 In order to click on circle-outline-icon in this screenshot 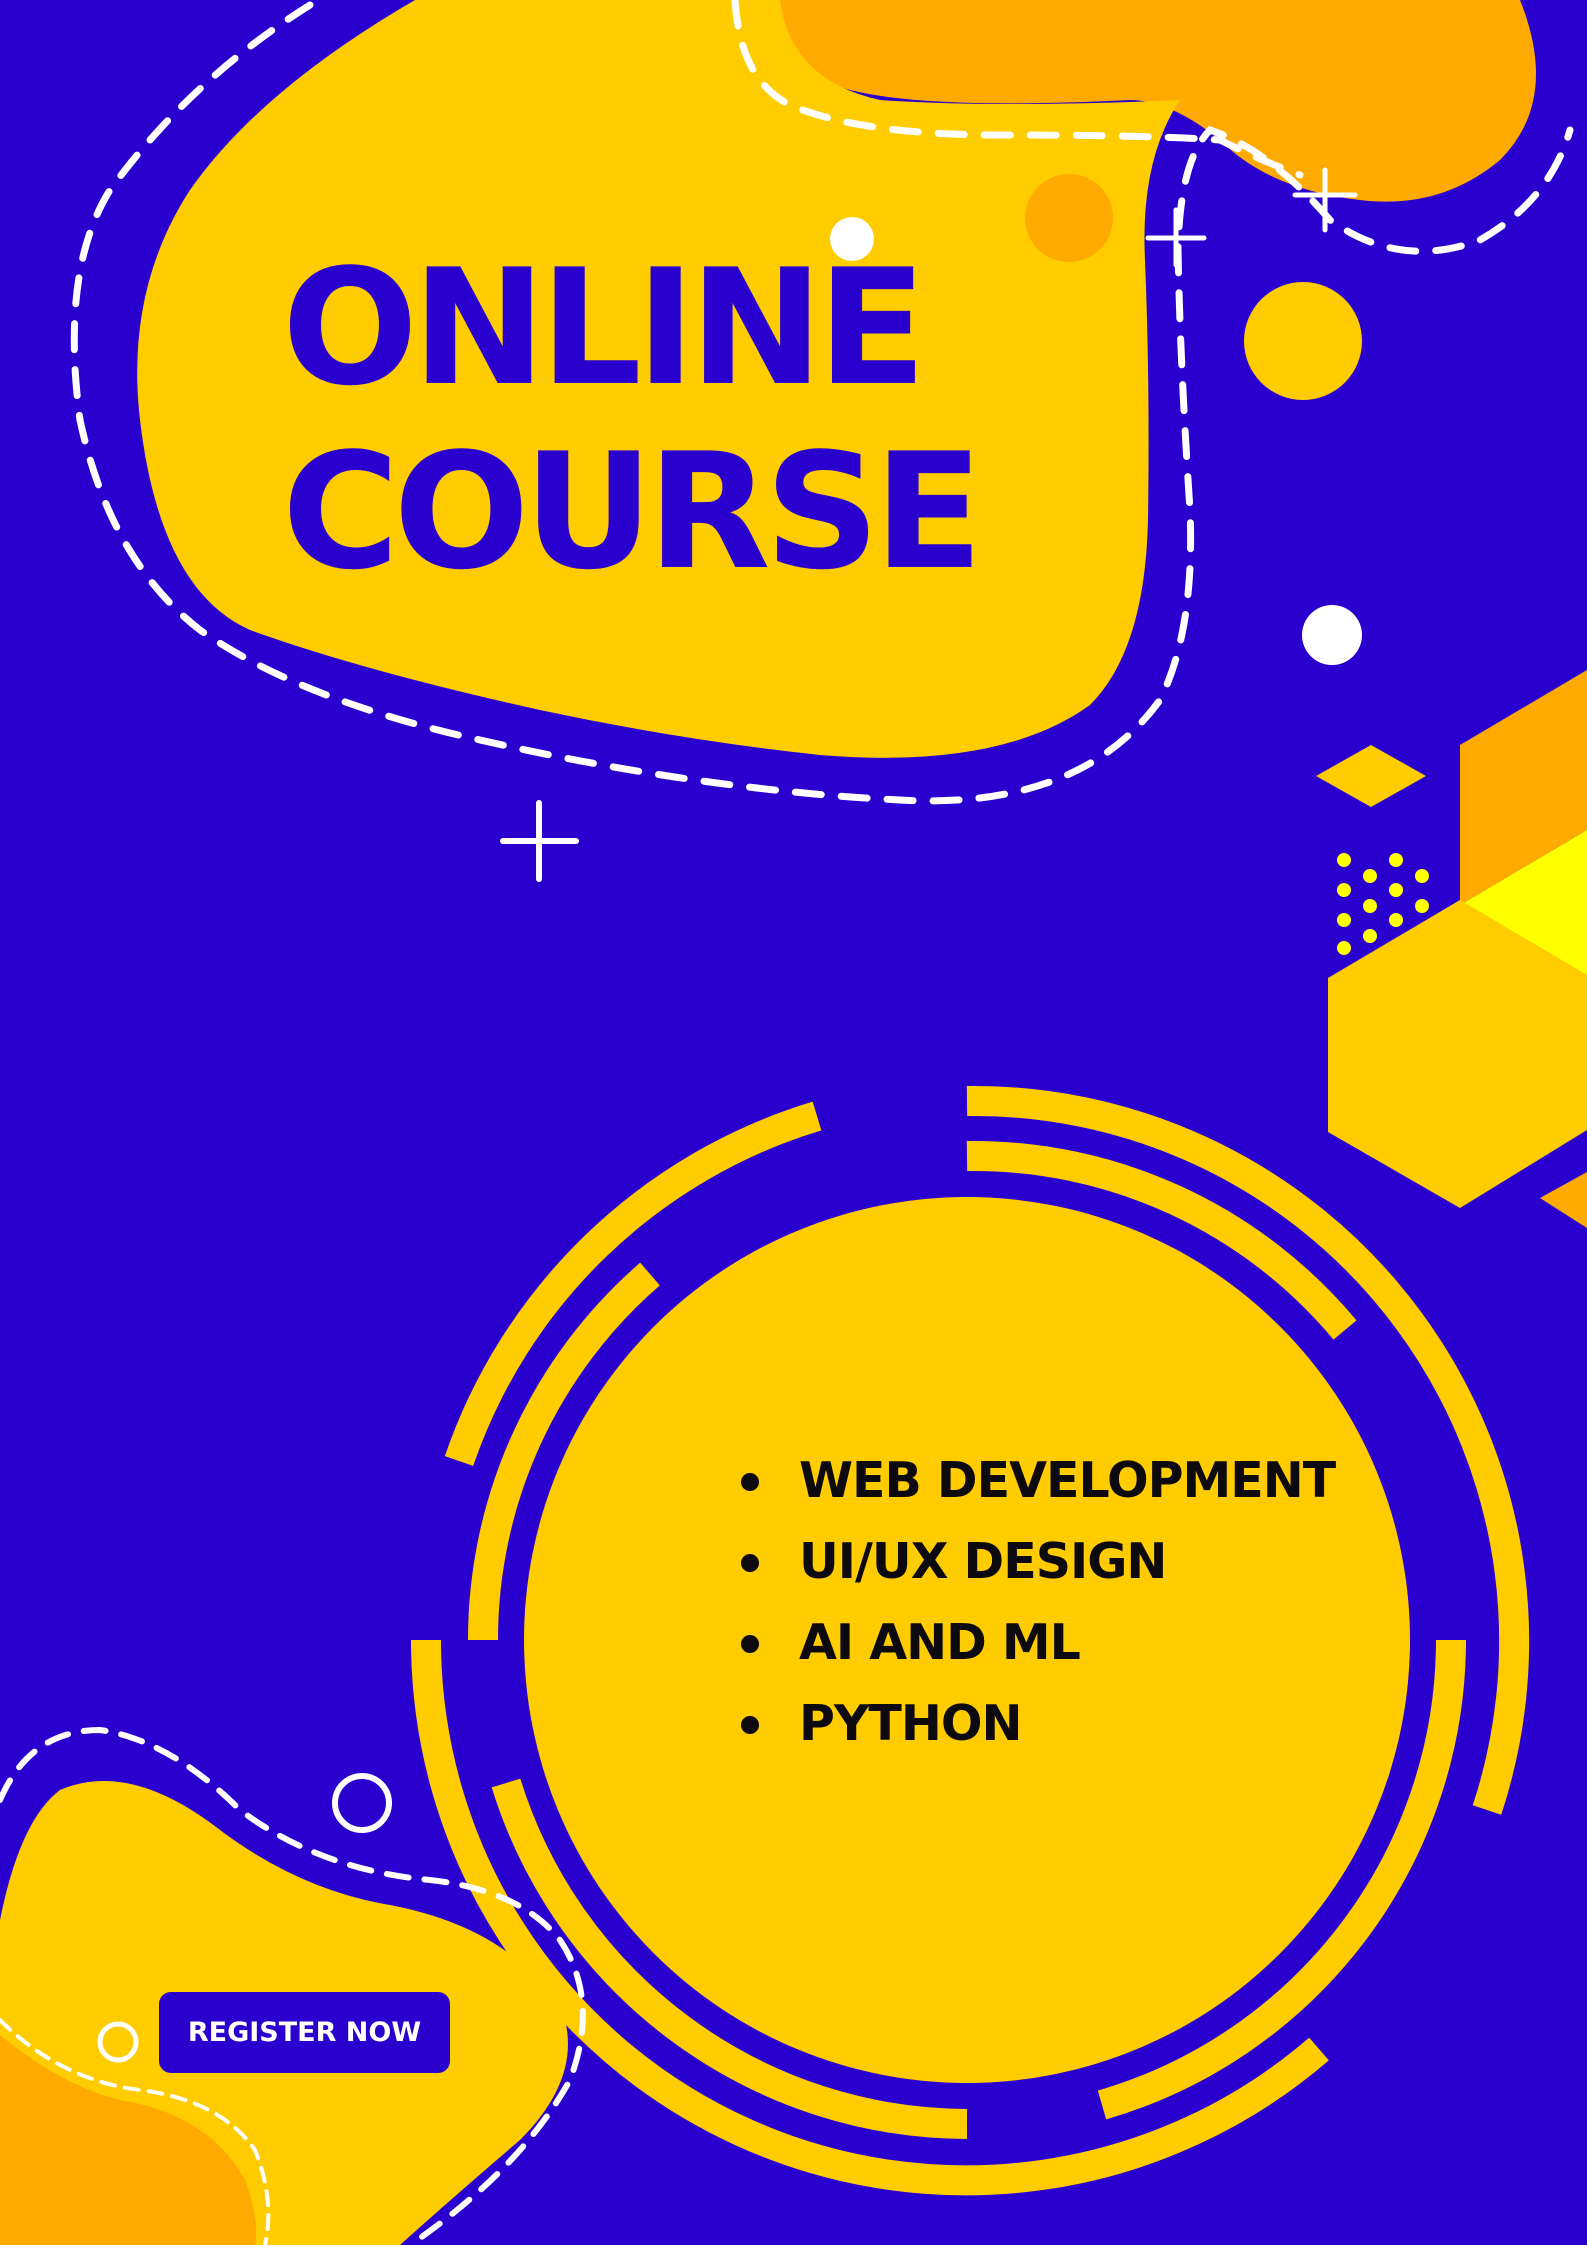, I will do `click(362, 1803)`.